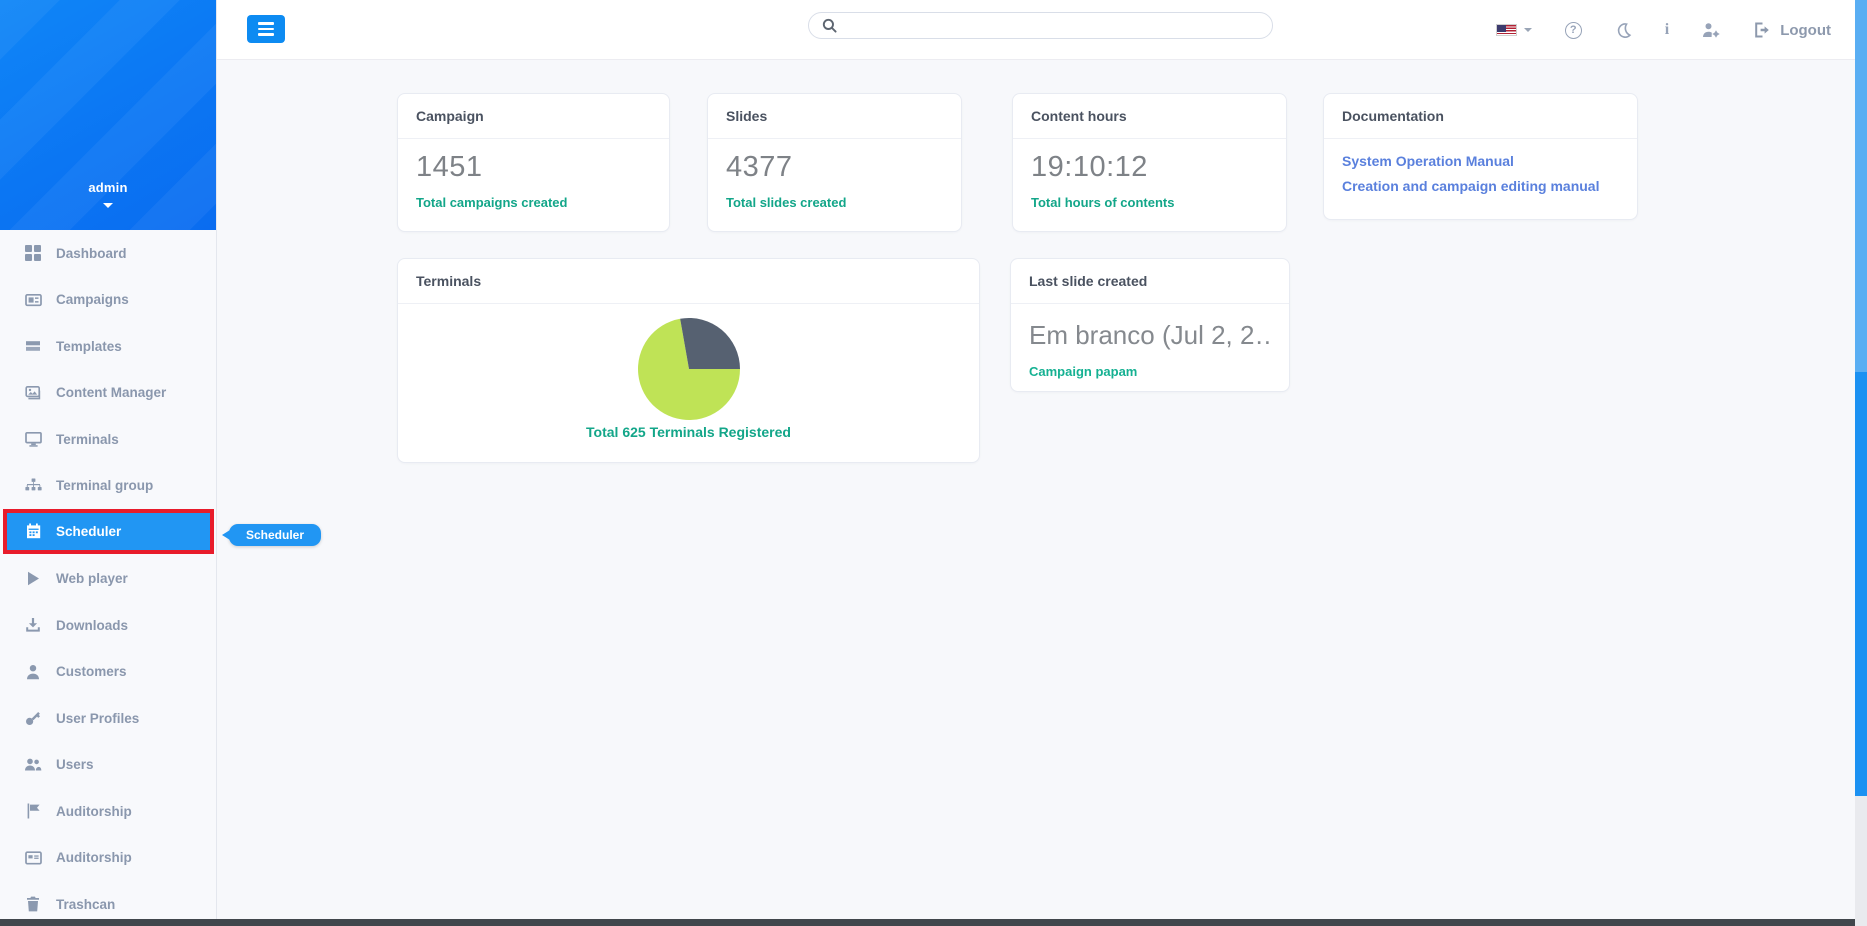 The width and height of the screenshot is (1867, 926). What do you see at coordinates (108, 765) in the screenshot?
I see `sidebar-item-users: Users` at bounding box center [108, 765].